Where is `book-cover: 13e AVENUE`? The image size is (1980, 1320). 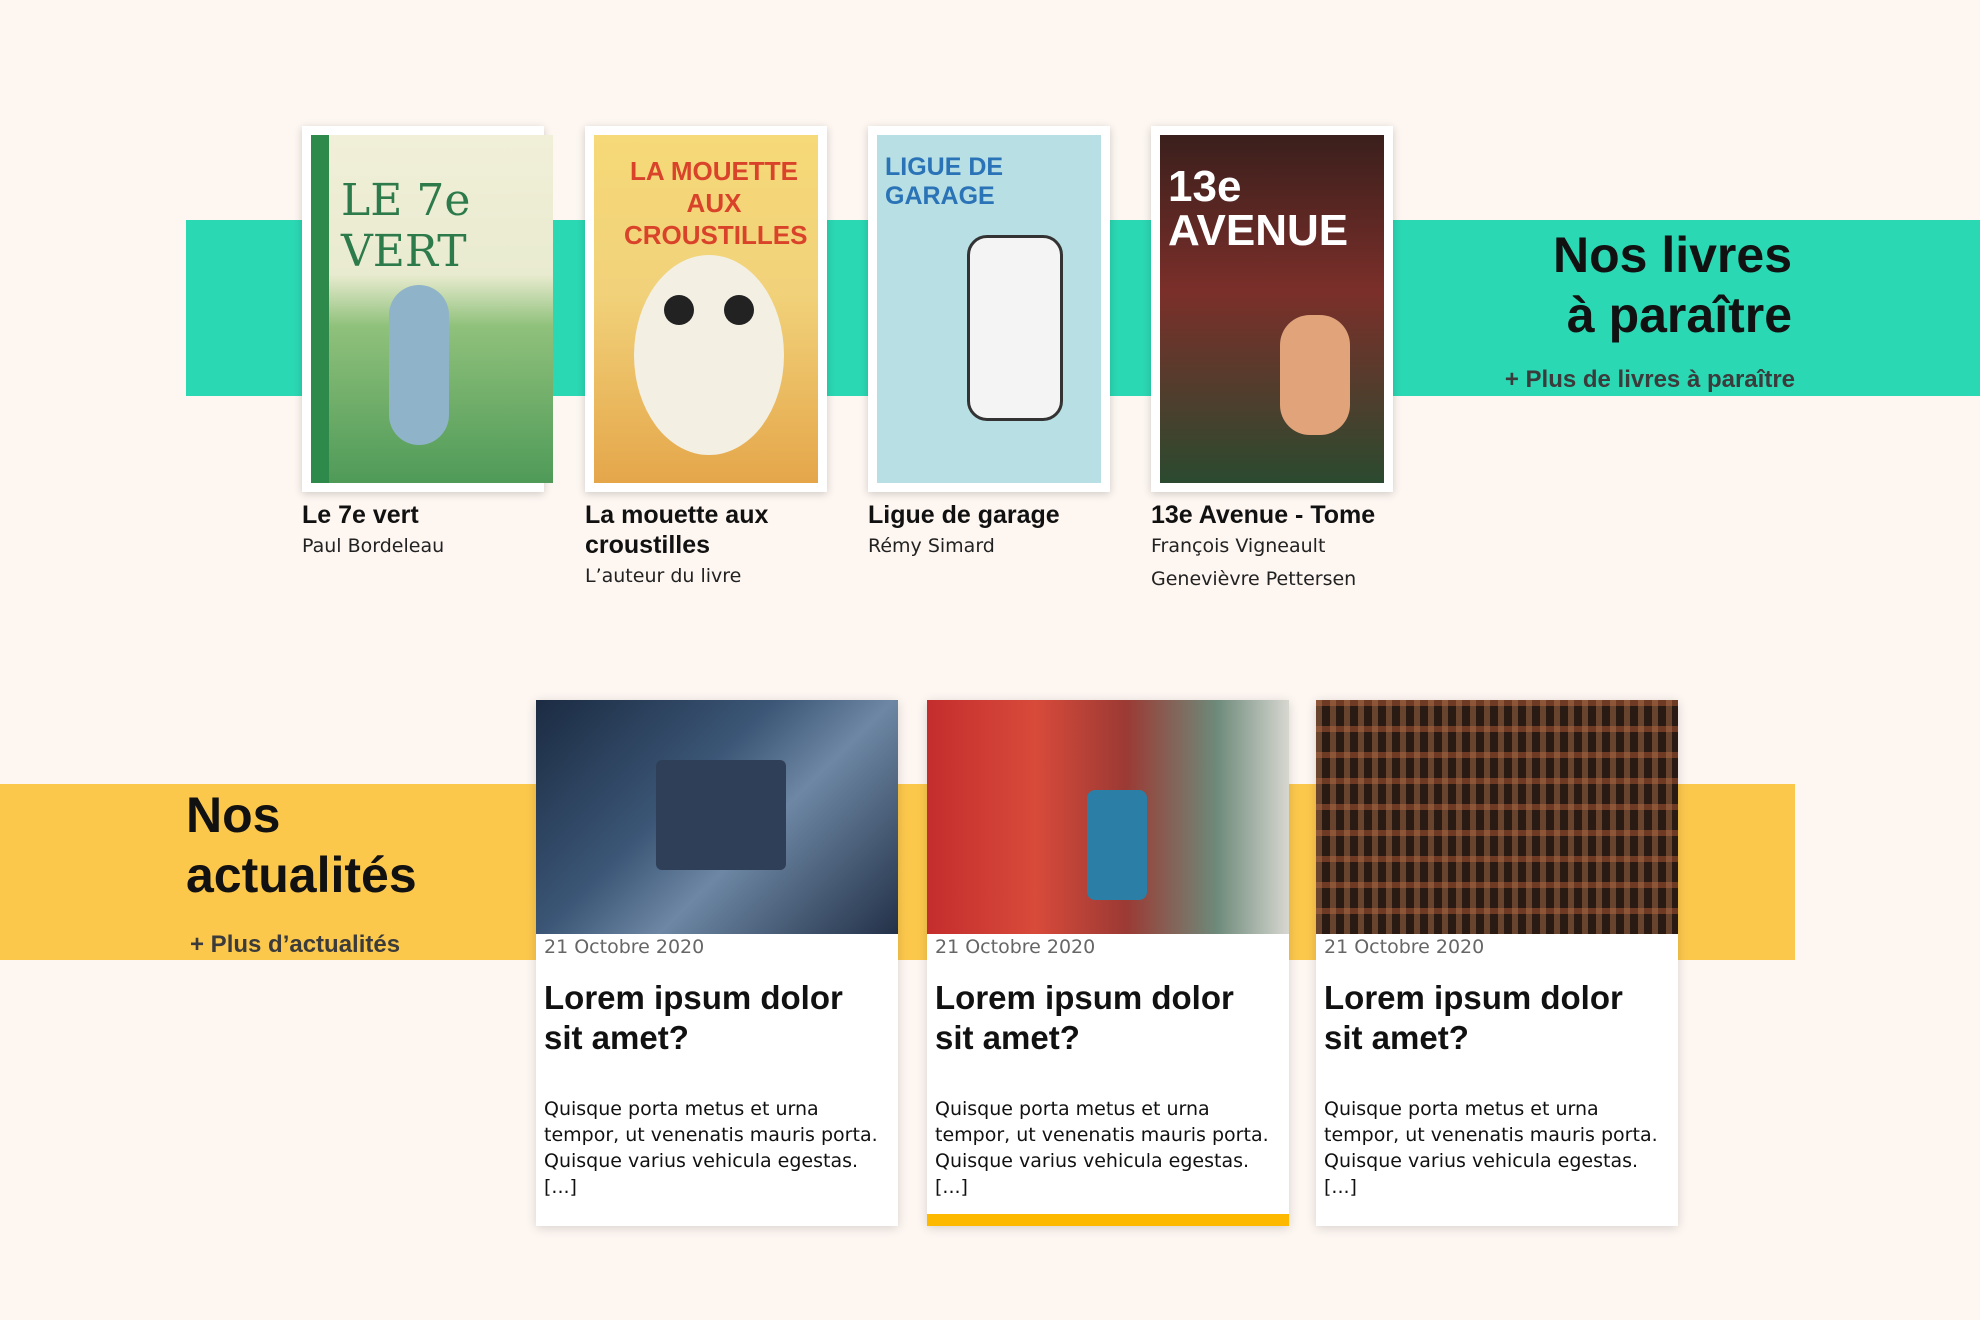
book-cover: 13e AVENUE is located at coordinates (1272, 309).